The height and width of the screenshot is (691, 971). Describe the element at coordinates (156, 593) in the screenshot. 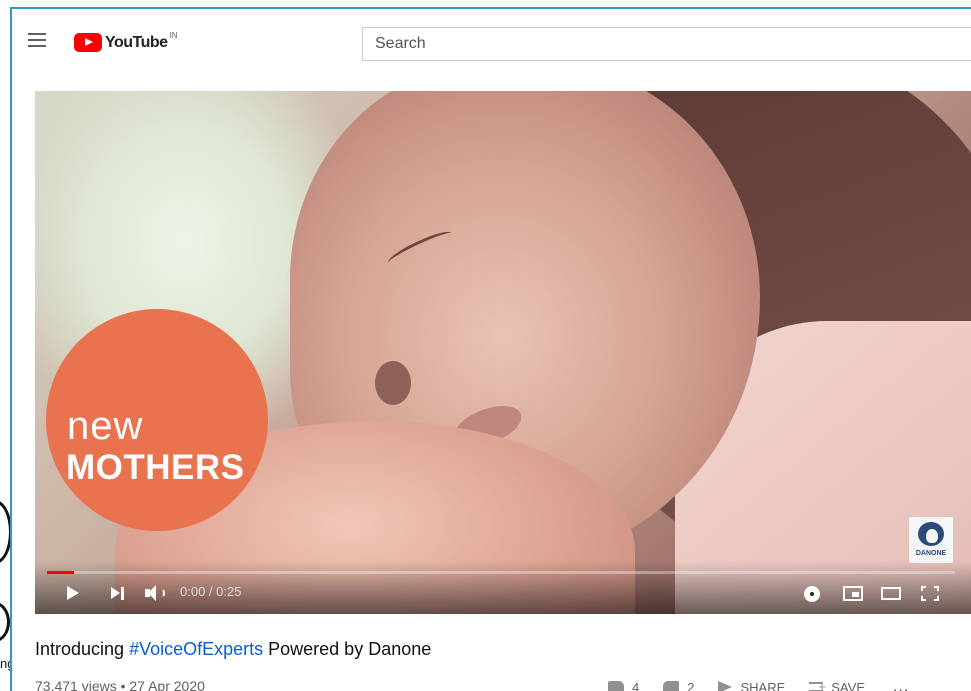

I see `volume-icon` at that location.